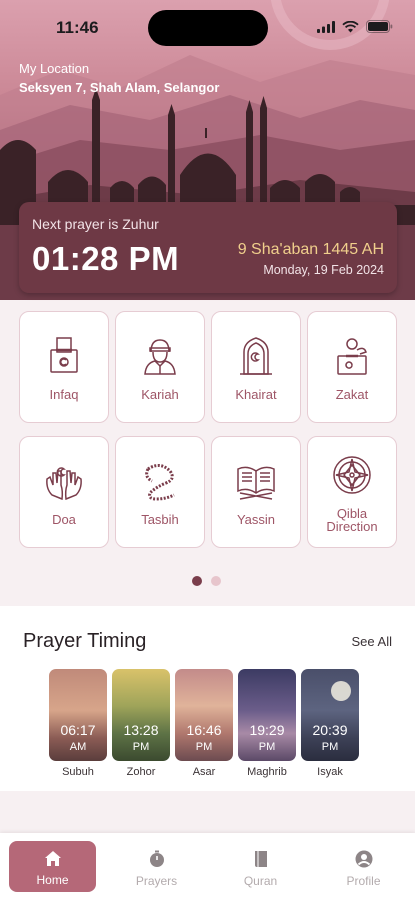 The height and width of the screenshot is (900, 415). Describe the element at coordinates (260, 881) in the screenshot. I see `nav-label: Quran` at that location.